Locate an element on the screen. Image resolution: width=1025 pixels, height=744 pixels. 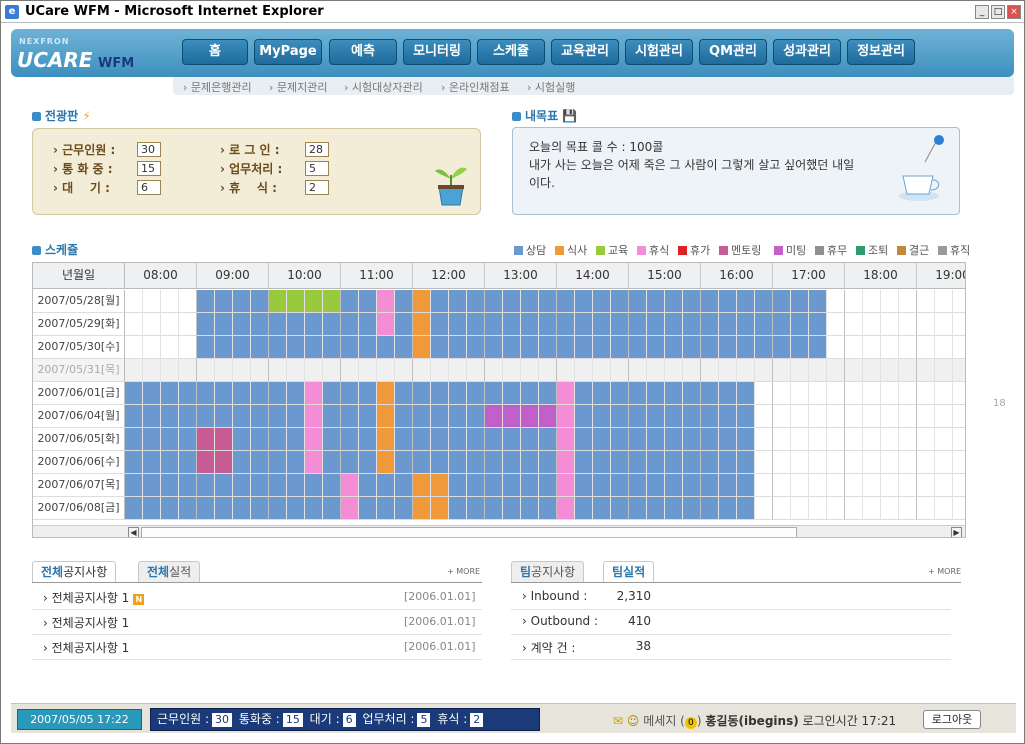
scroll-right-arrow-icon: ▶ is located at coordinates (956, 532).